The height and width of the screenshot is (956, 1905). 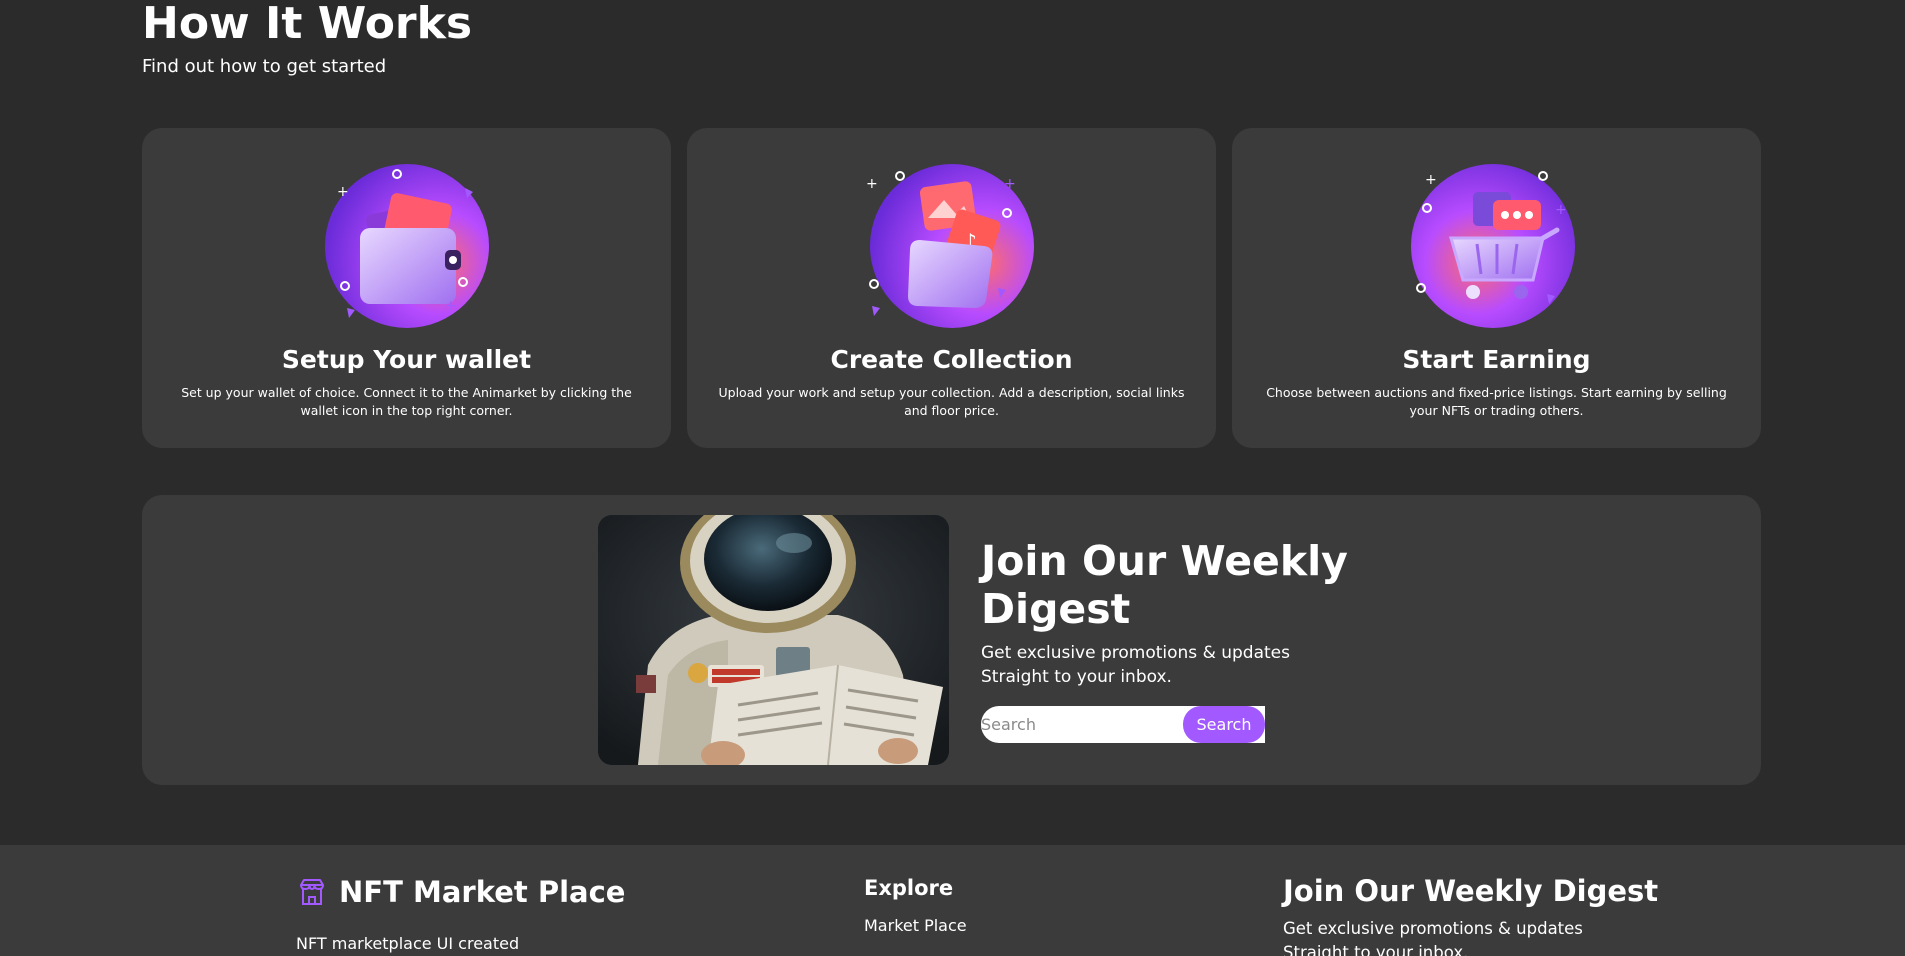 What do you see at coordinates (406, 246) in the screenshot?
I see `wallet-icon: + +` at bounding box center [406, 246].